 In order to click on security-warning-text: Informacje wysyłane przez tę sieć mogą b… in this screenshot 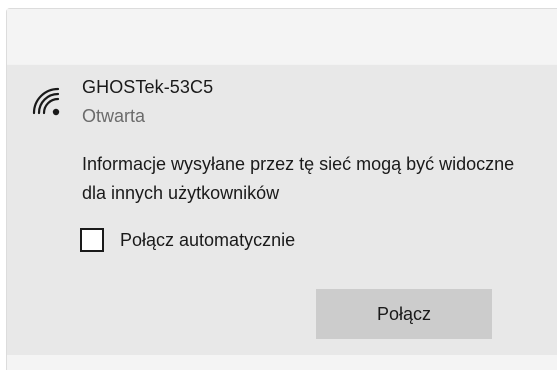, I will do `click(298, 178)`.